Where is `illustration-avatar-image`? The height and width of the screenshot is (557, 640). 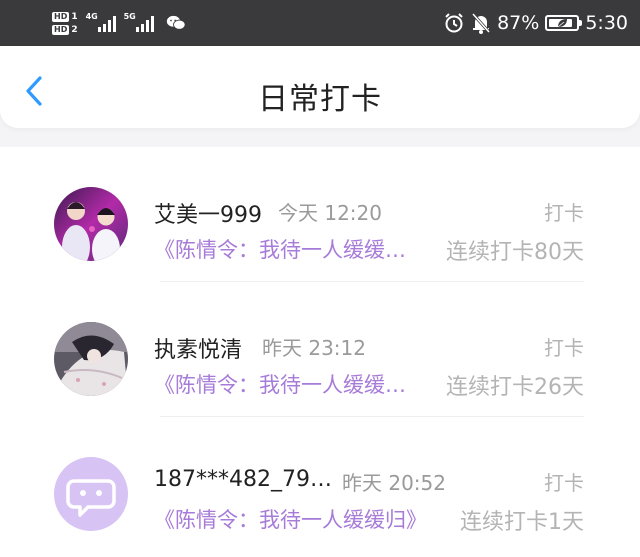 illustration-avatar-image is located at coordinates (91, 359).